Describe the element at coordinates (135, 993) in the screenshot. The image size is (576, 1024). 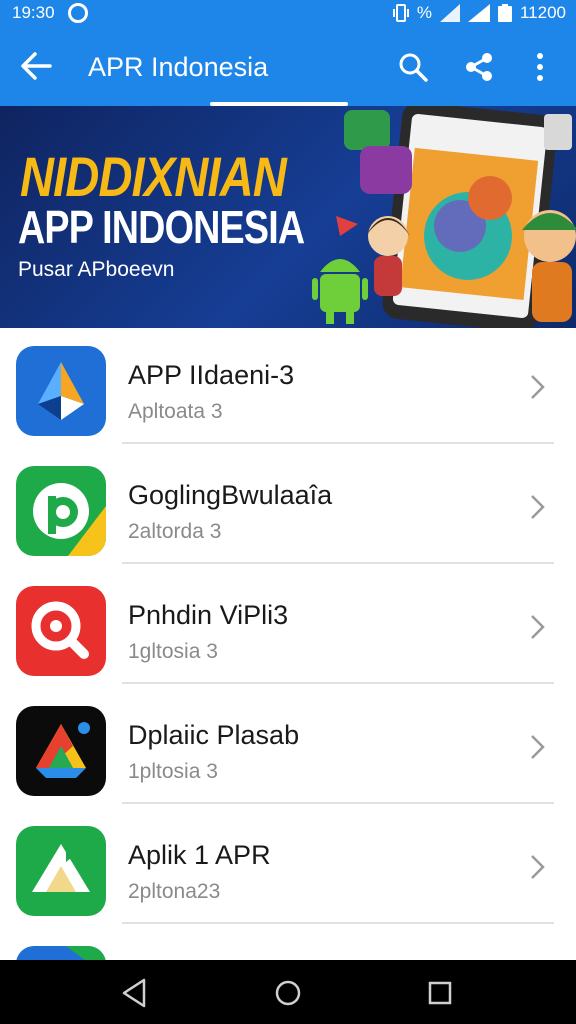
I see `nav-back-icon` at that location.